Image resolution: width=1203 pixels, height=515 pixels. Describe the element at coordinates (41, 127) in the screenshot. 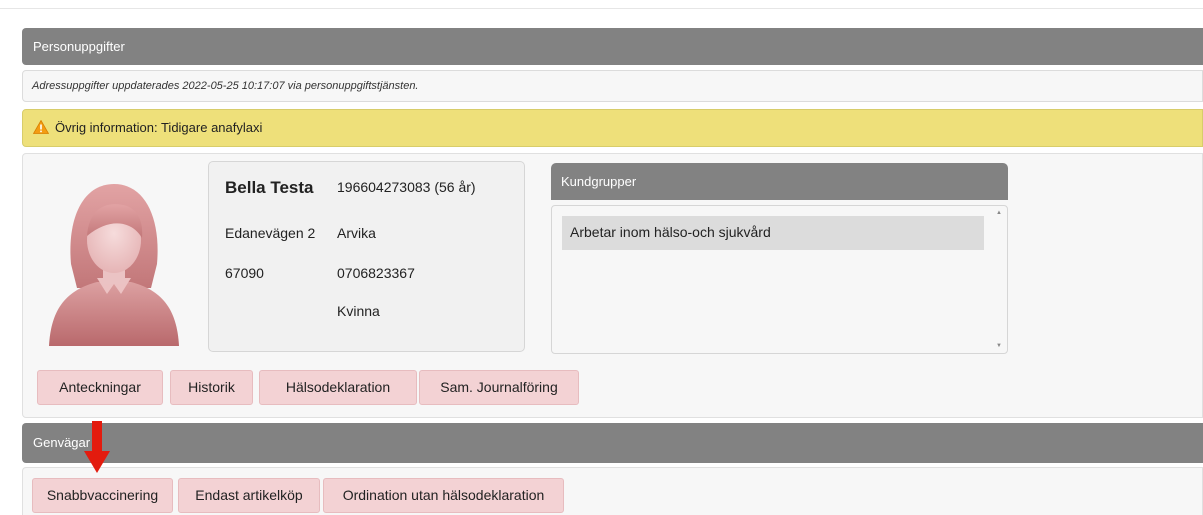

I see `warning-icon` at that location.